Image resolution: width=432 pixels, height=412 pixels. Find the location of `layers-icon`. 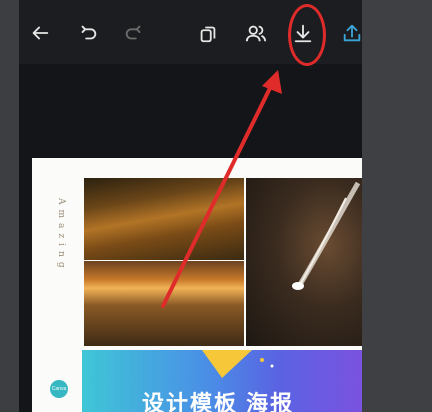

layers-icon is located at coordinates (208, 34).